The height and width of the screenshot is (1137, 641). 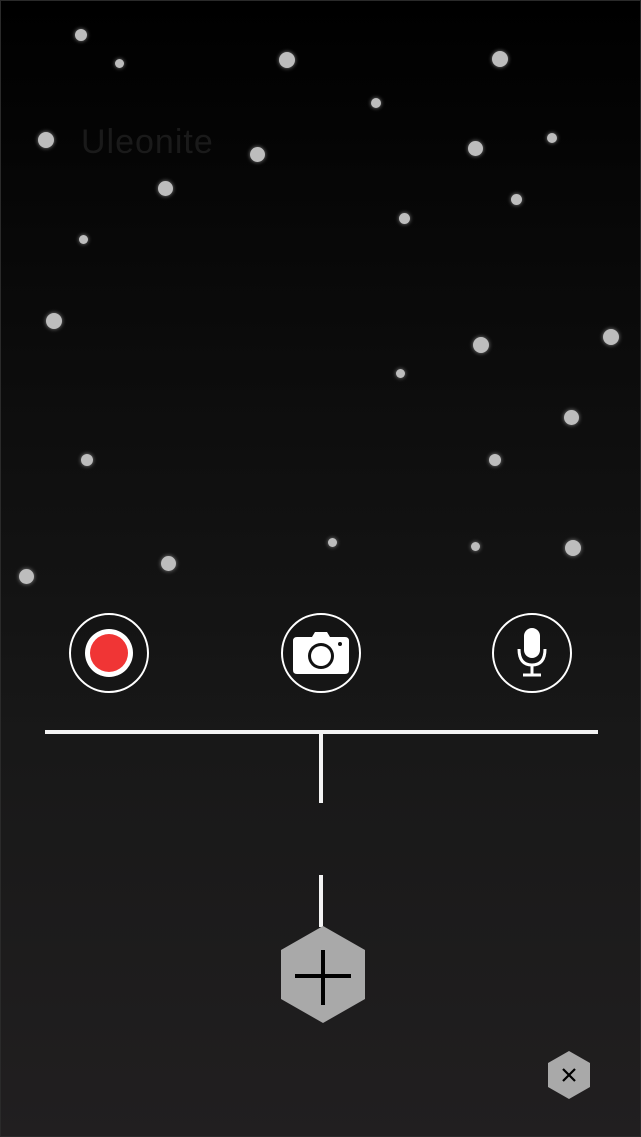 I want to click on record-icon, so click(x=109, y=653).